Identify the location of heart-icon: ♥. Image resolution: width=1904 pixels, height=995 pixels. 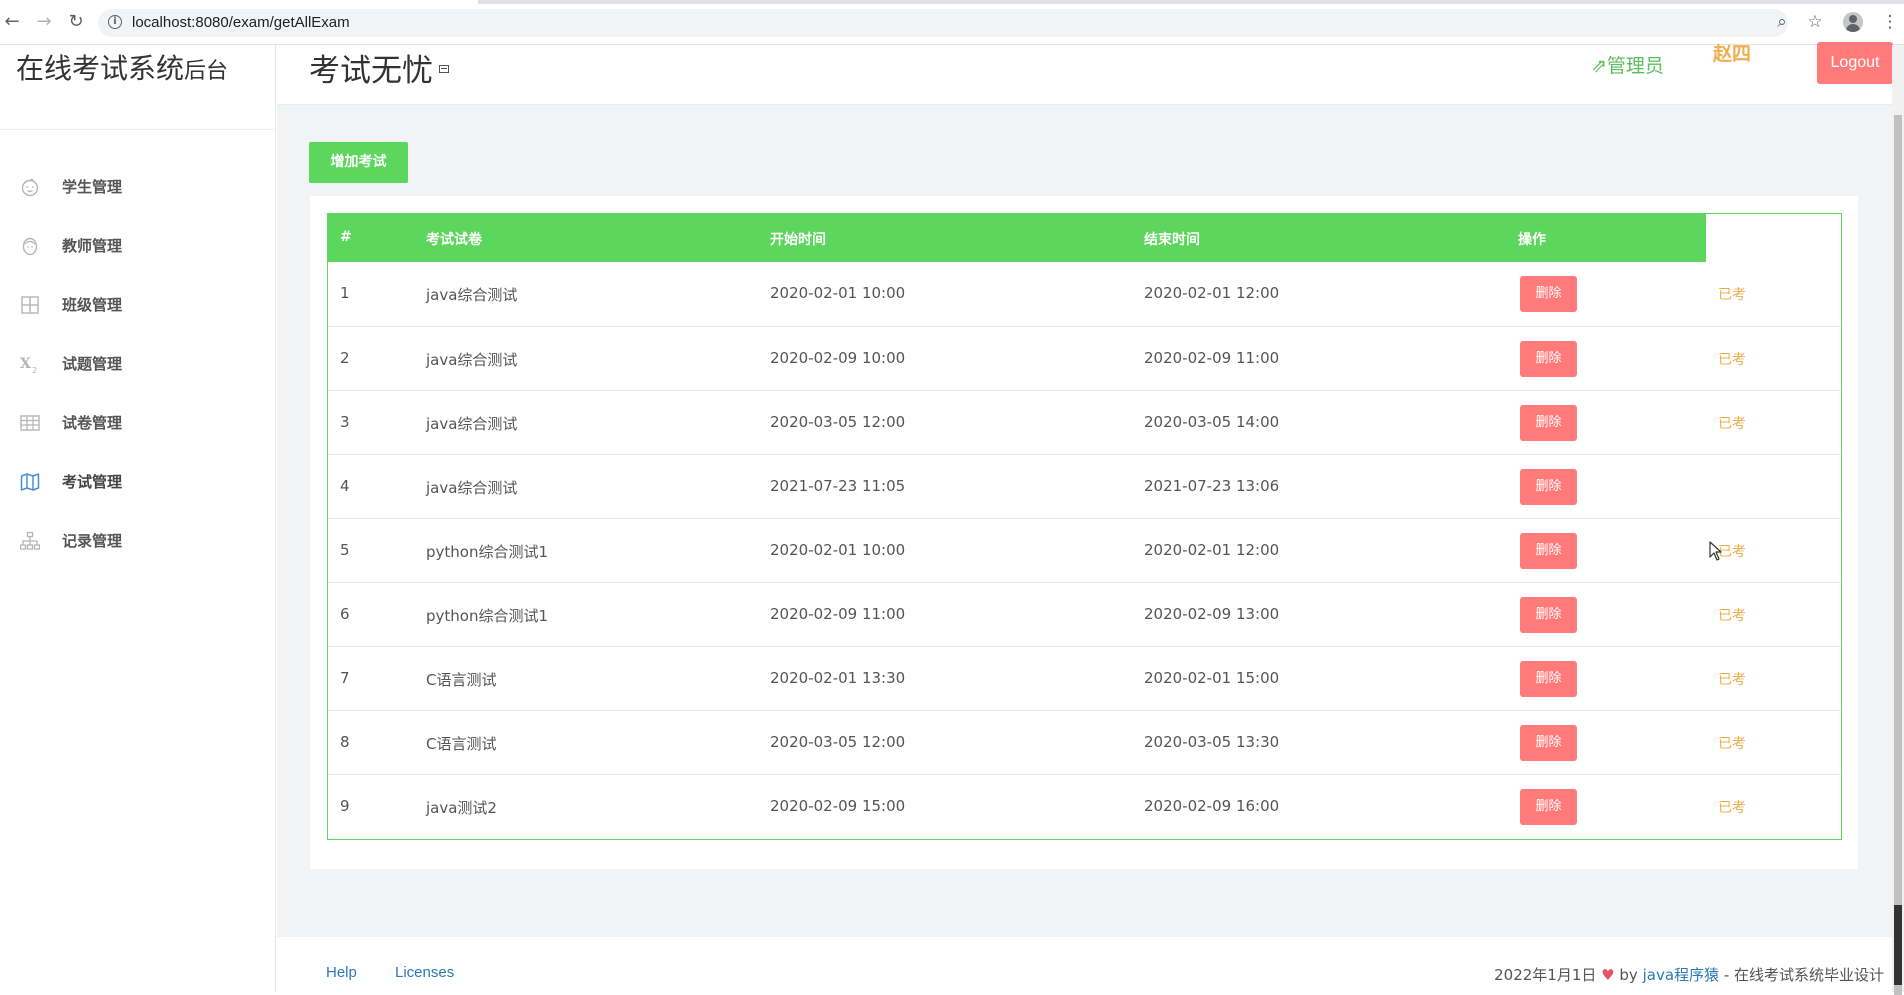
(1608, 975).